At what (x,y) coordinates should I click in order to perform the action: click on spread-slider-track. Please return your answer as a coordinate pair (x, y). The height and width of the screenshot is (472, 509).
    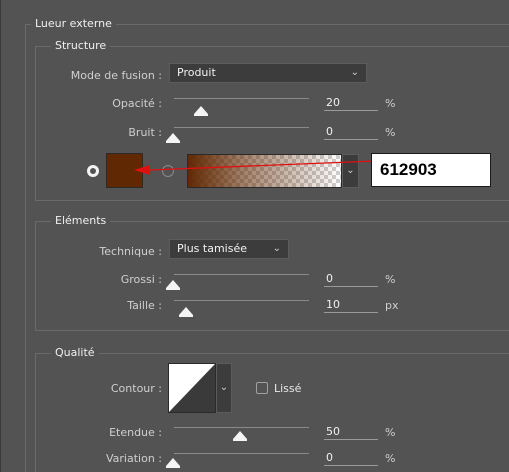
    Looking at the image, I should click on (241, 274).